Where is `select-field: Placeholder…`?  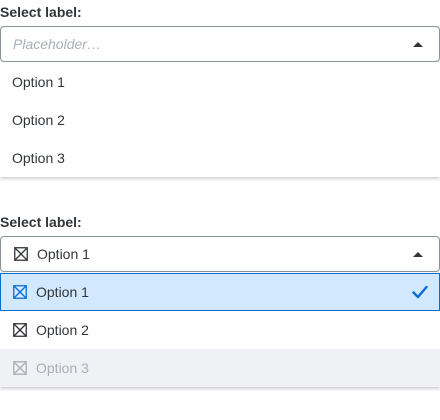
select-field: Placeholder… is located at coordinates (220, 44).